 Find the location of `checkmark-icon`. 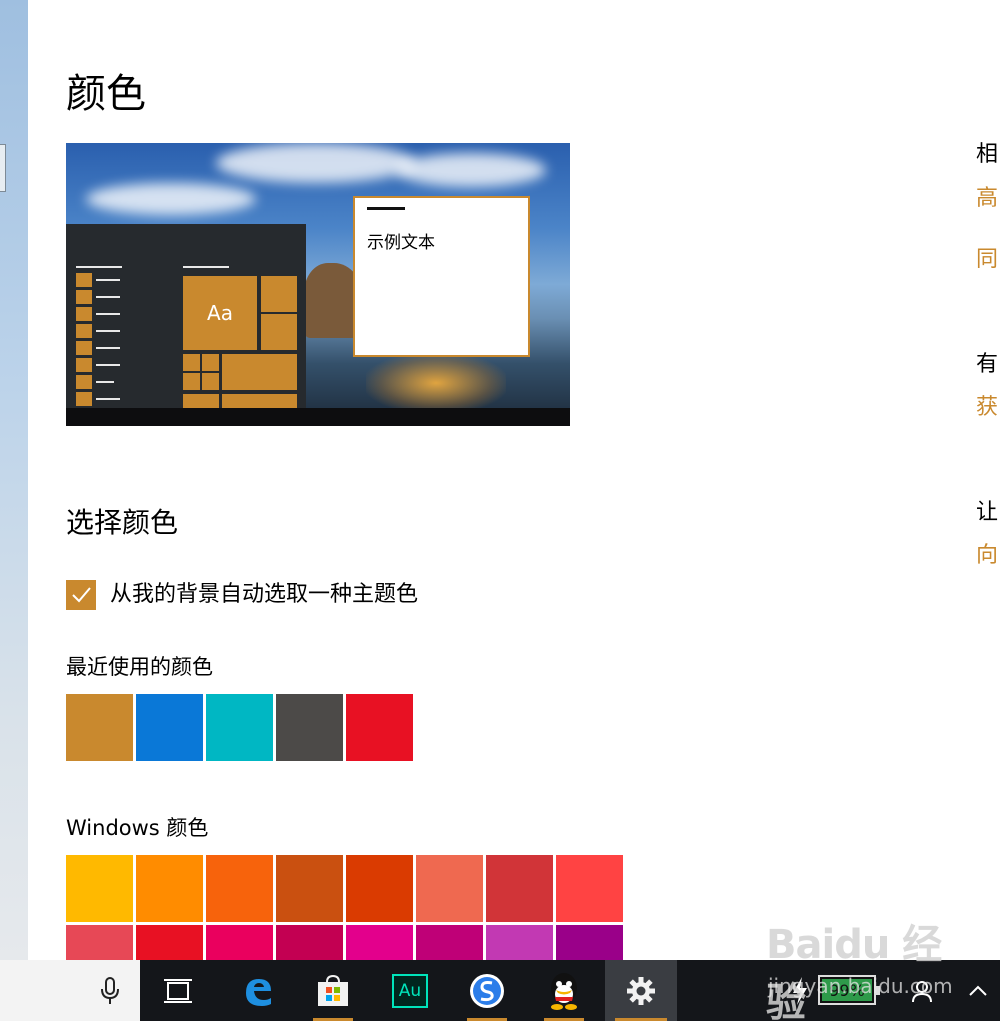

checkmark-icon is located at coordinates (81, 595).